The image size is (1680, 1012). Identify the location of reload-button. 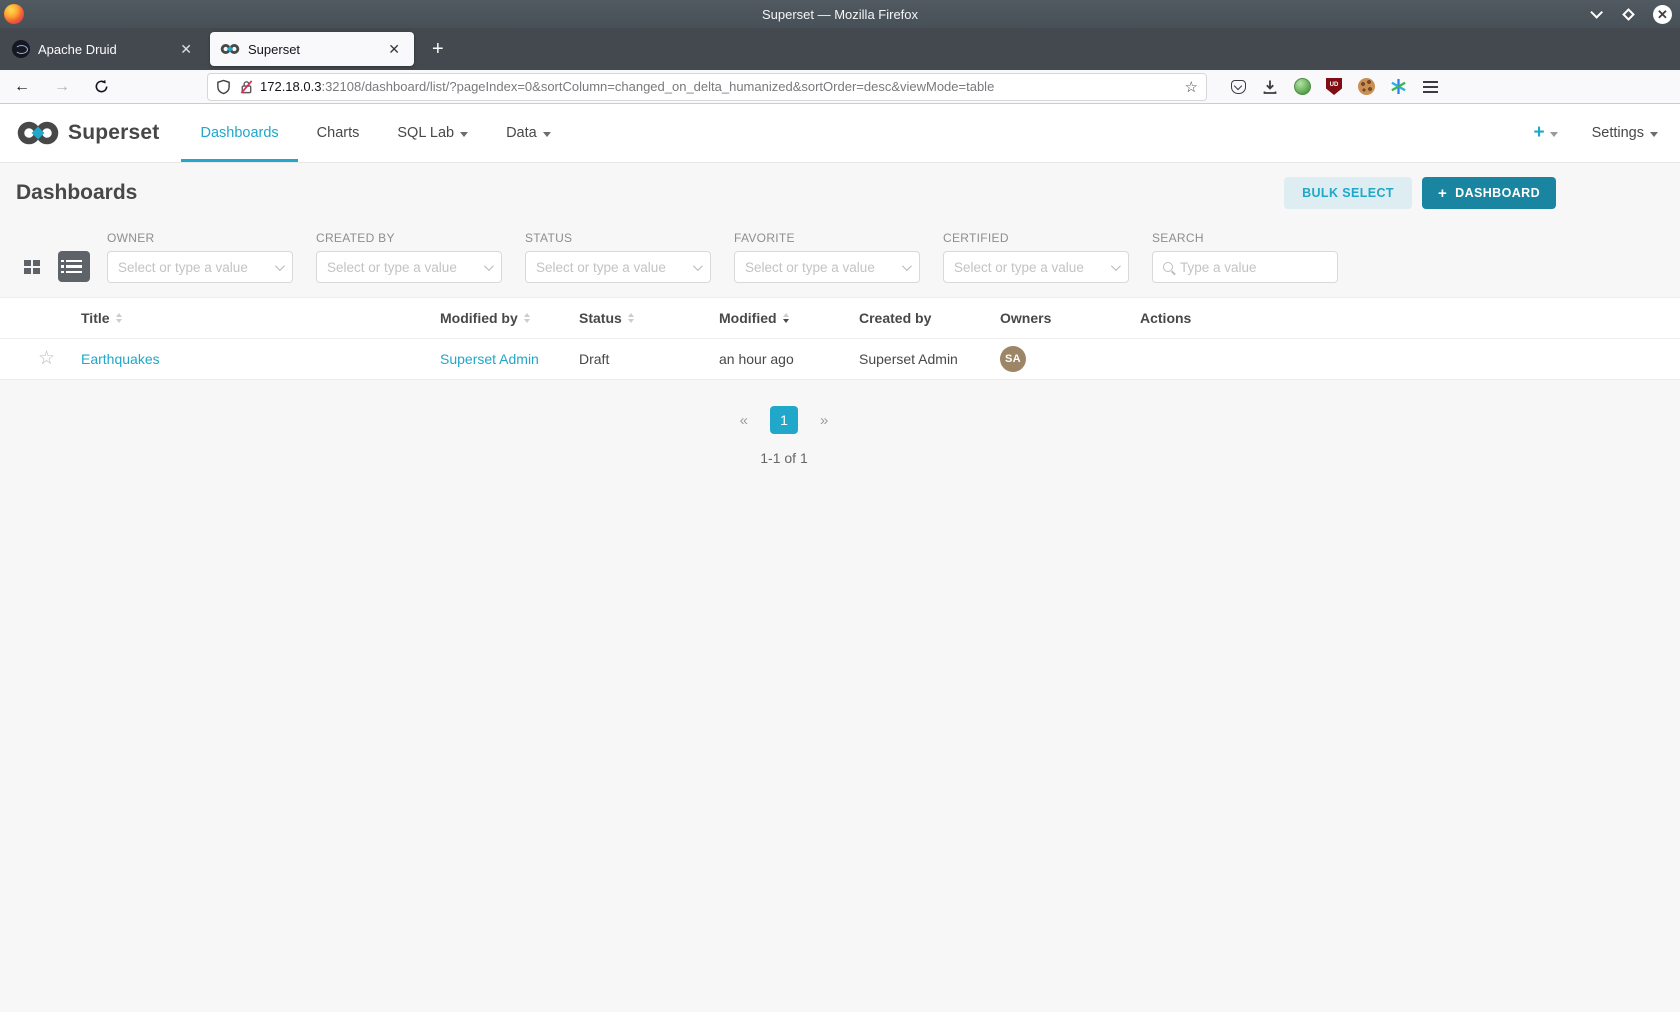
(101, 86).